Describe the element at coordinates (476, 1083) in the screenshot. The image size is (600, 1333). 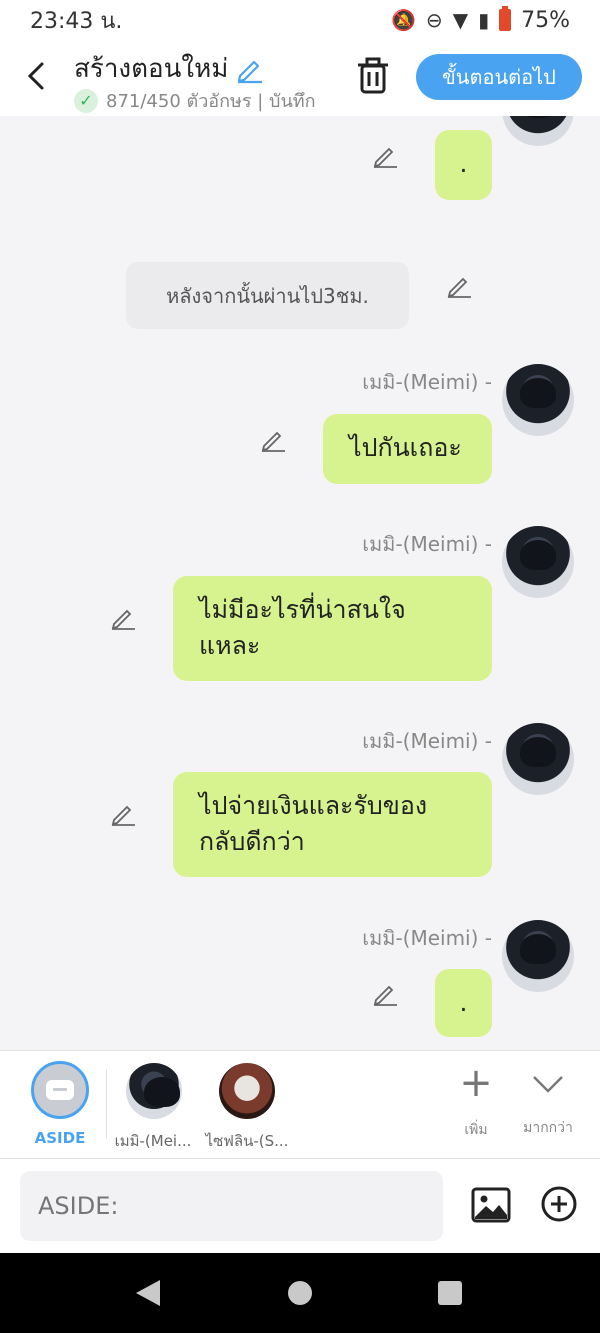
I see `plus-icon: +` at that location.